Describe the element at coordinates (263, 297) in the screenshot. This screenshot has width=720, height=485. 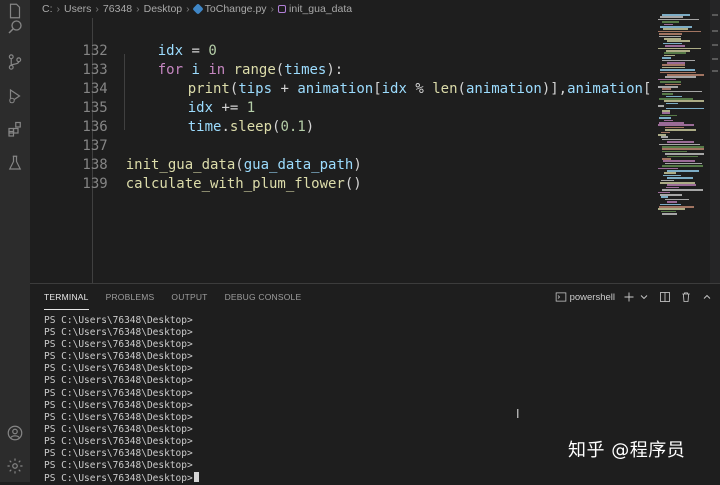
I see `tab-debug-console: DEBUG CONSOLE` at that location.